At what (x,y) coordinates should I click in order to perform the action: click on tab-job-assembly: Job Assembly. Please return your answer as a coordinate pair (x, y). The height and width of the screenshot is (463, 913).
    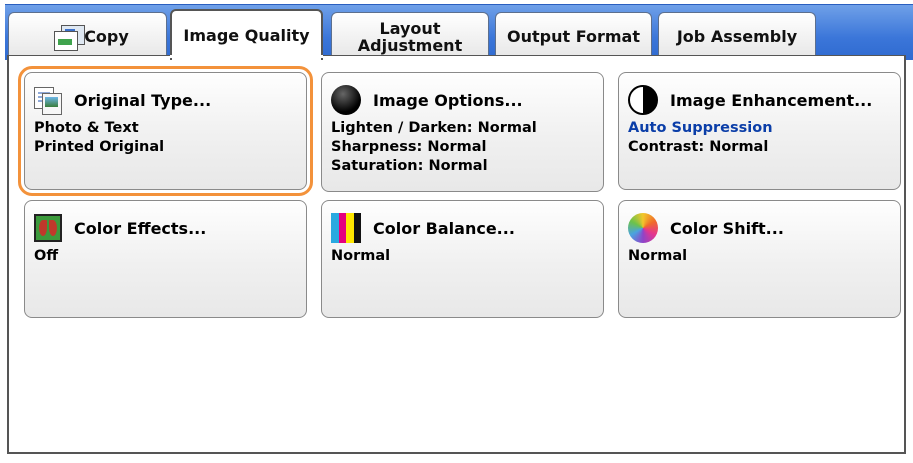
    Looking at the image, I should click on (737, 36).